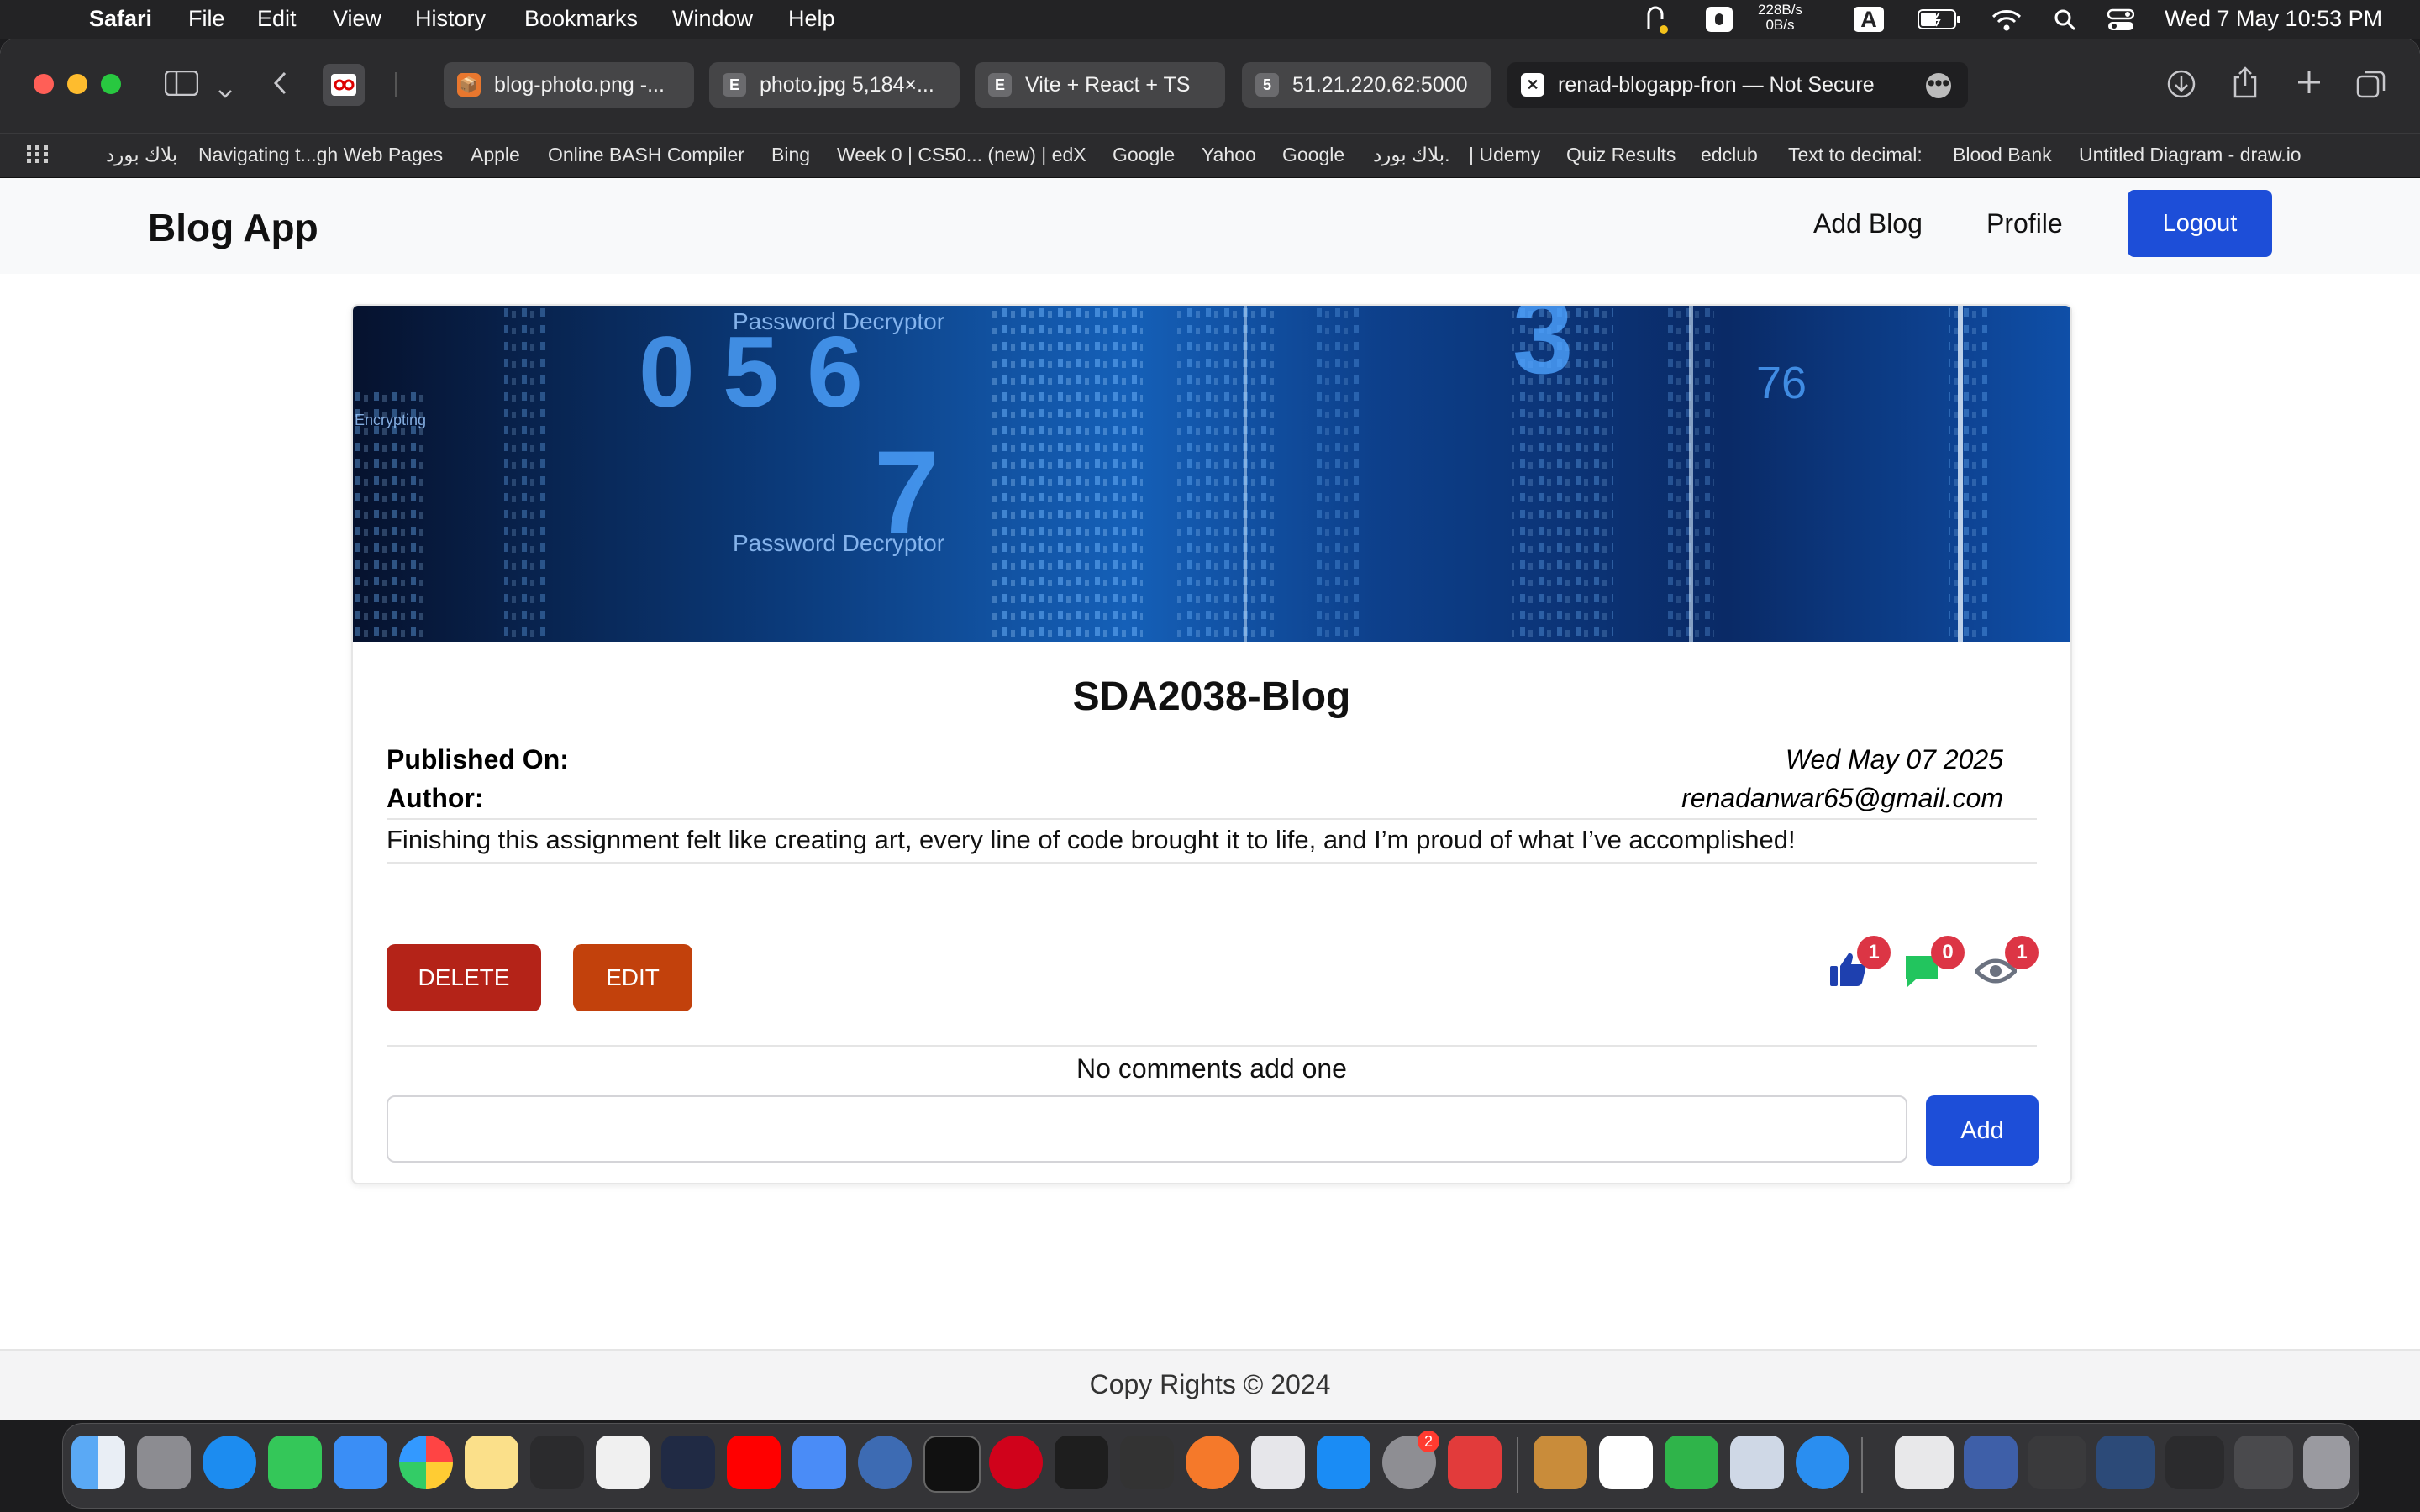 The width and height of the screenshot is (2420, 1512). I want to click on mail-icon, so click(360, 1462).